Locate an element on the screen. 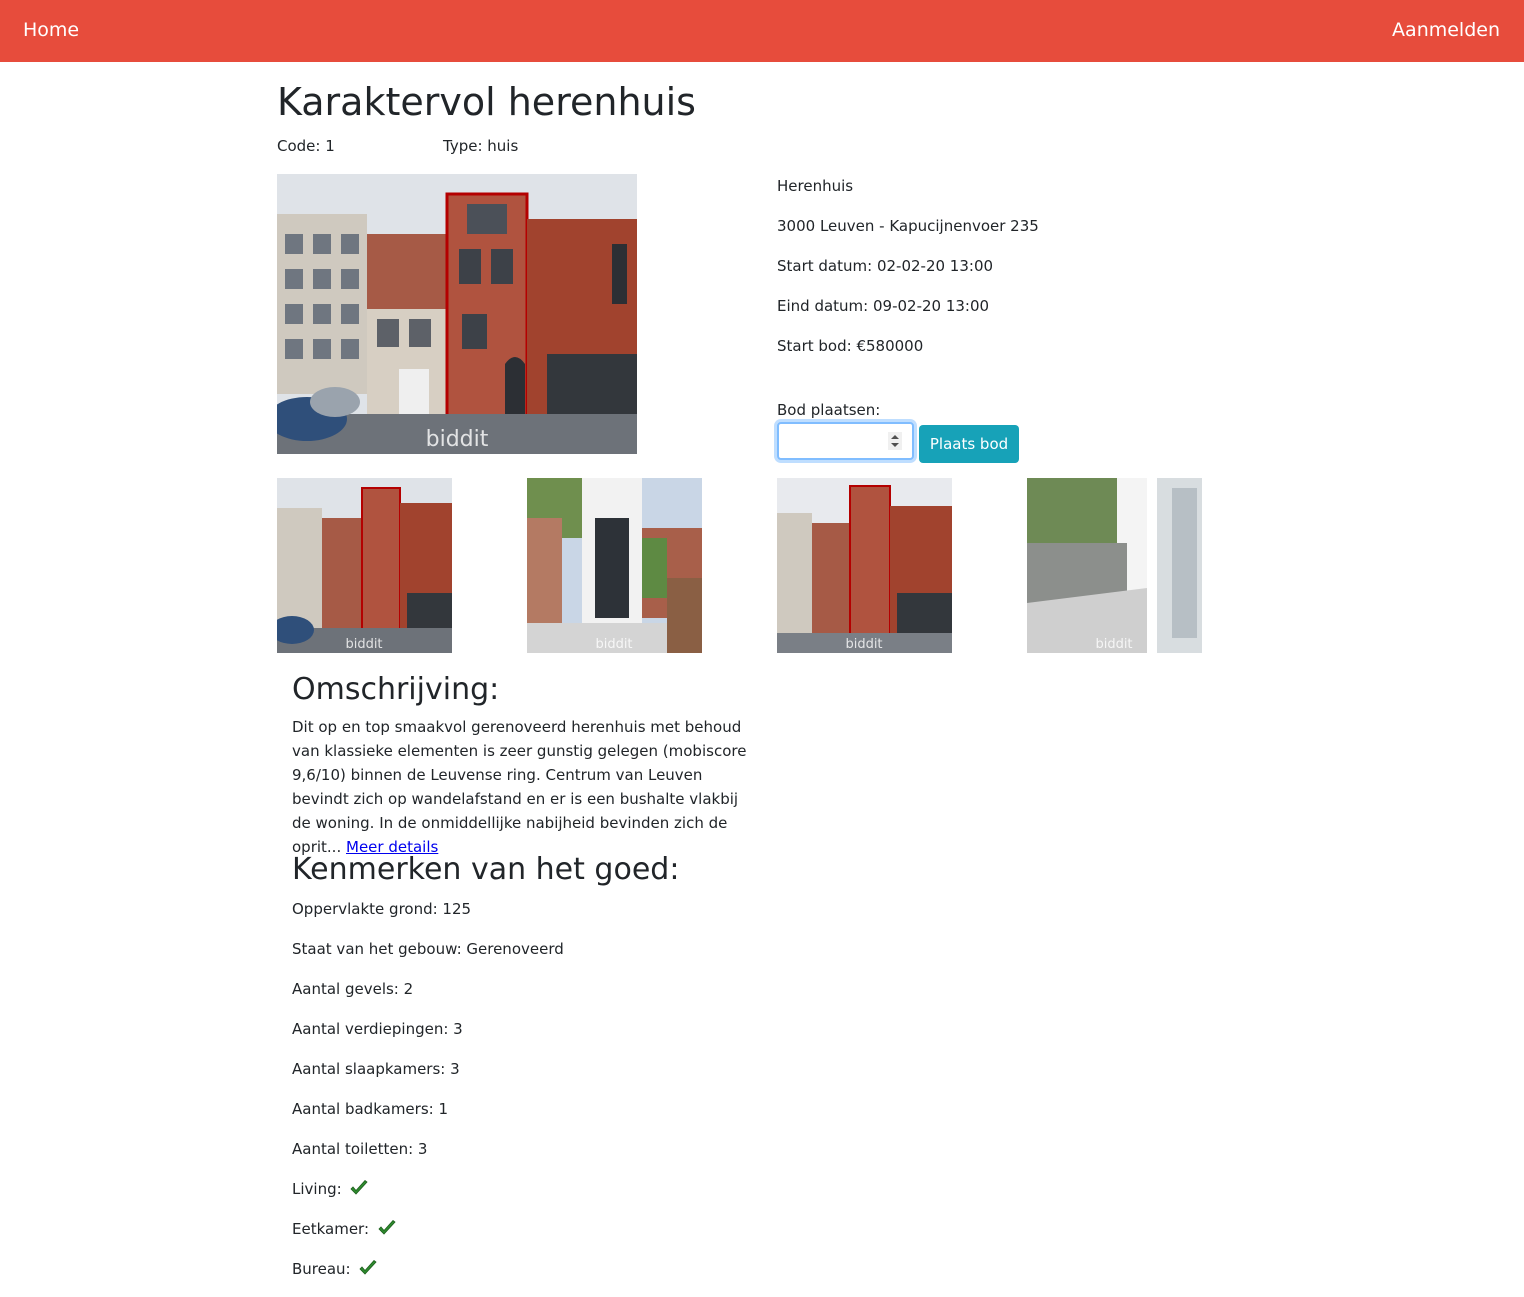 This screenshot has height=1297, width=1524. property-address: 3000 Leuven - Kapucijnenvoer 235 is located at coordinates (908, 226).